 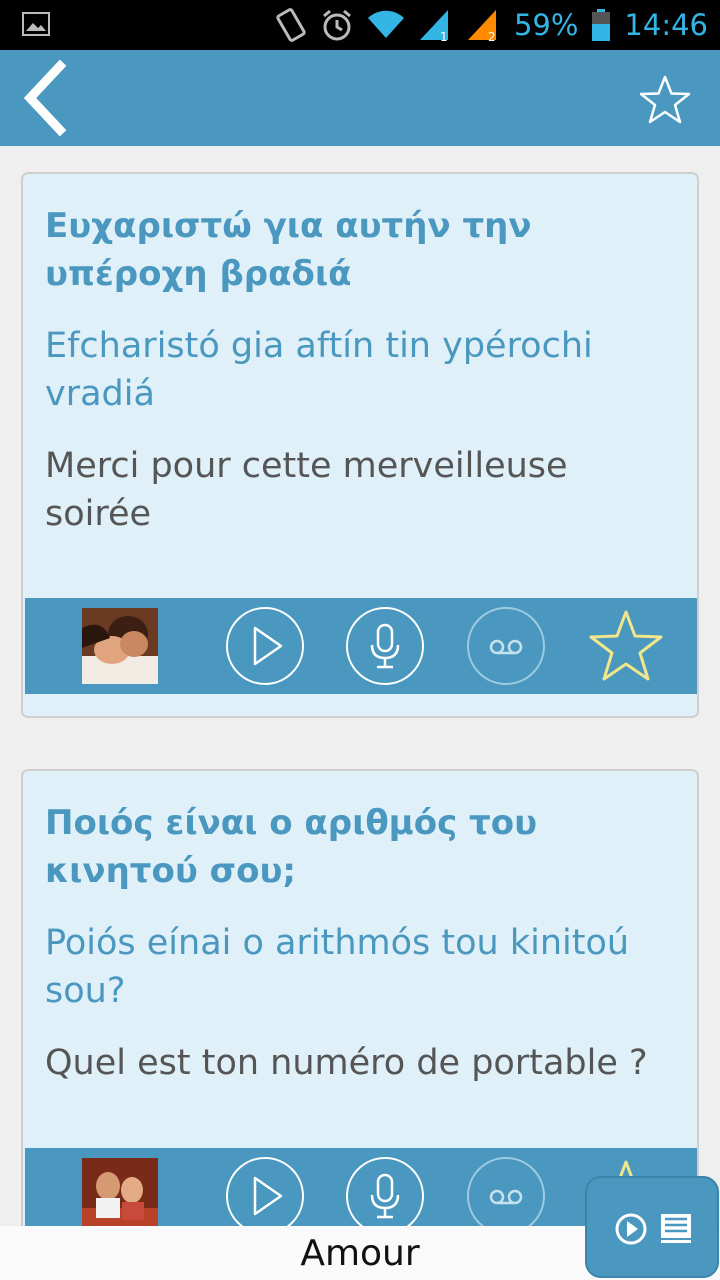 What do you see at coordinates (120, 646) in the screenshot?
I see `couple-embrace-photo` at bounding box center [120, 646].